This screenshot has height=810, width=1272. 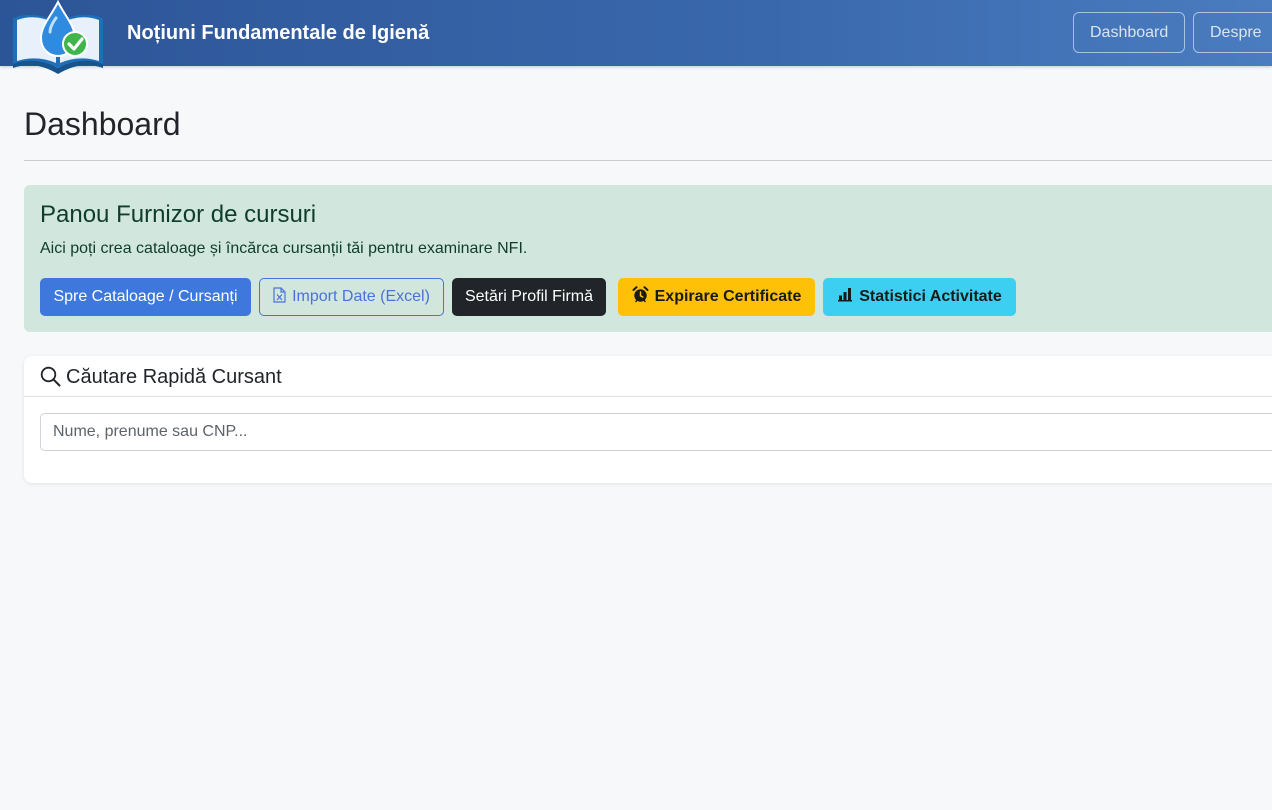 I want to click on title-divider, so click(x=648, y=160).